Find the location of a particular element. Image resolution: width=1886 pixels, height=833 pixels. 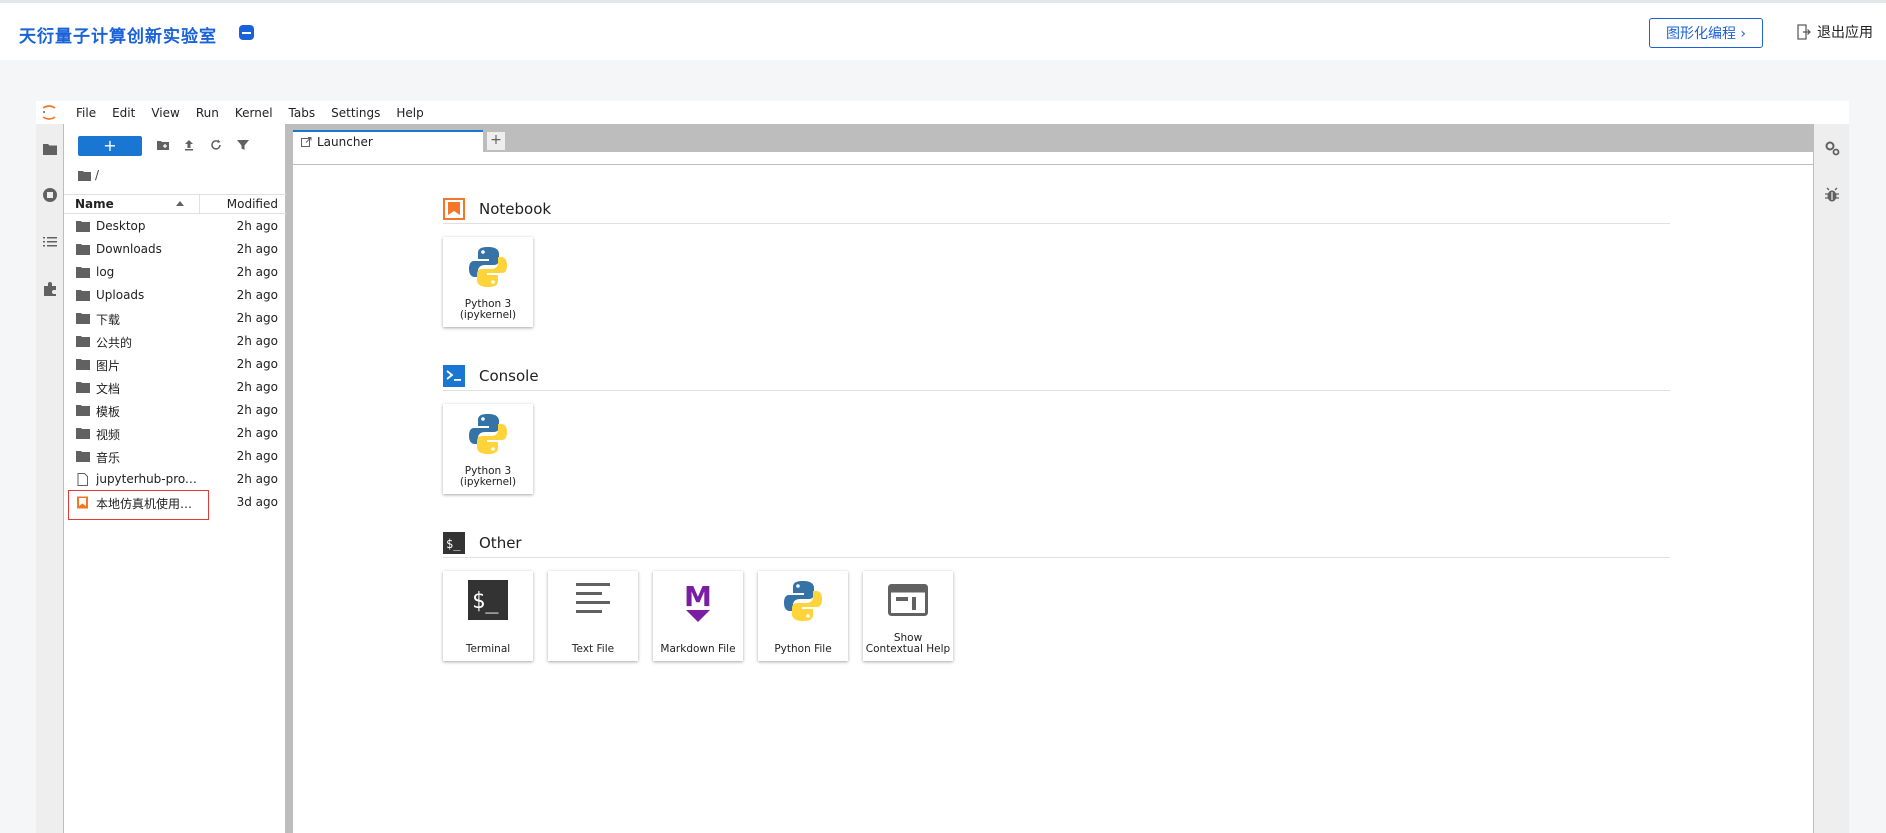

table-of-contents-icon is located at coordinates (50, 242).